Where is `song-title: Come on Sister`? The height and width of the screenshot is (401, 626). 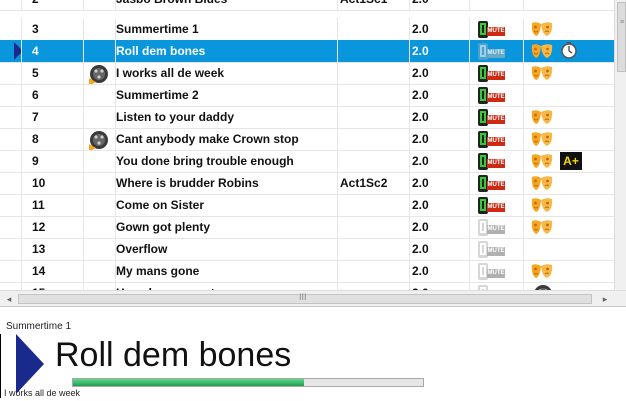 song-title: Come on Sister is located at coordinates (227, 205).